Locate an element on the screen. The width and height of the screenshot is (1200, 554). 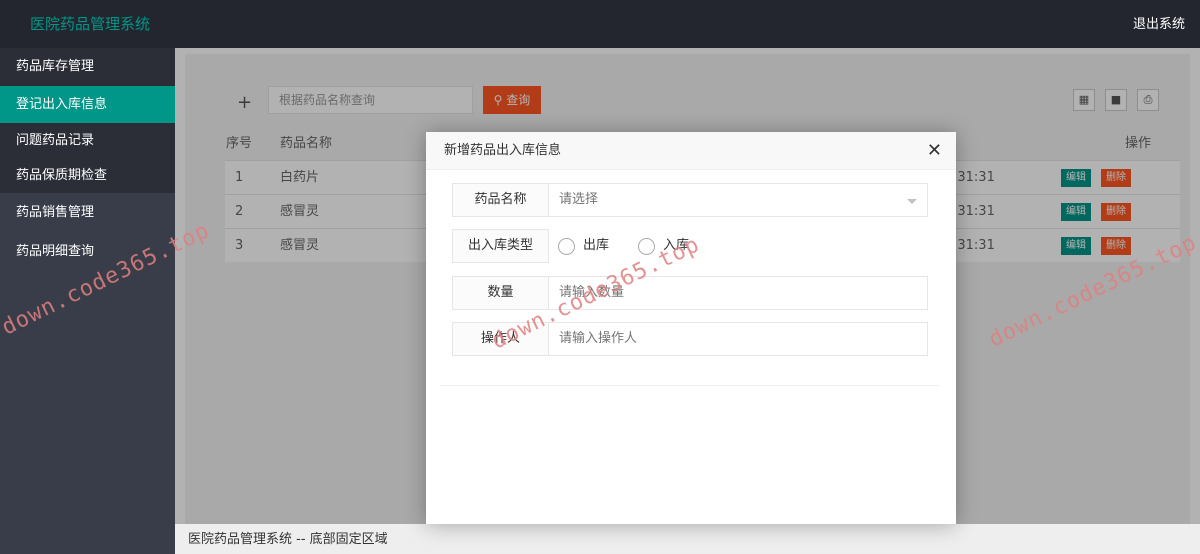
footer: 医院药品管理系统 -- 底部固定区域 is located at coordinates (687, 539).